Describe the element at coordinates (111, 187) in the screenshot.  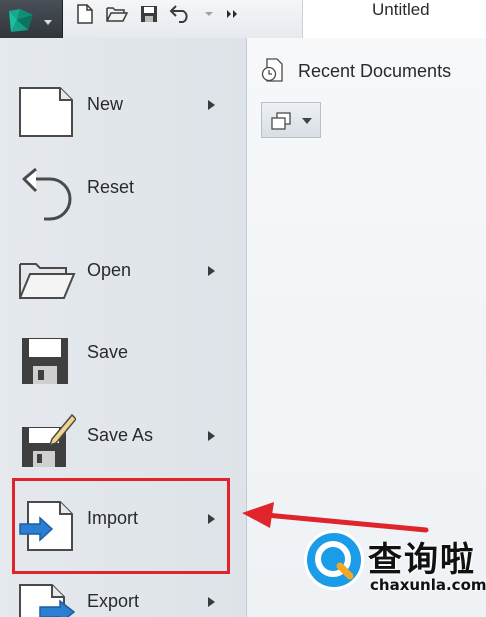
I see `menu-item-label: Reset` at that location.